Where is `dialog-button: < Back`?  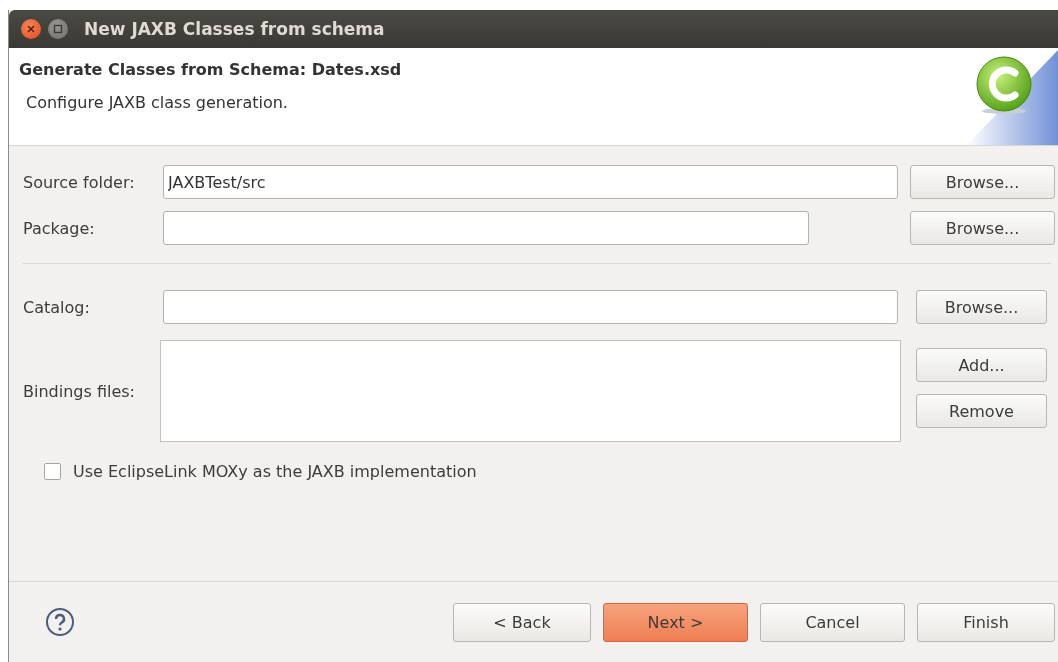
dialog-button: < Back is located at coordinates (522, 622).